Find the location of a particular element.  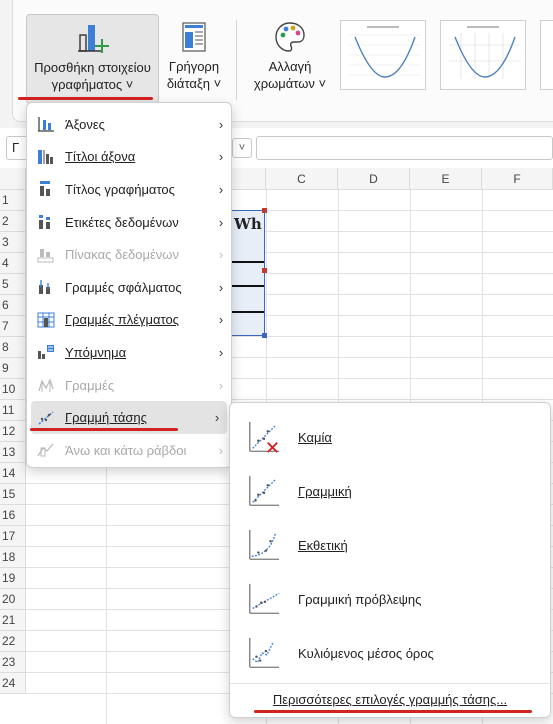

row-header: 6 is located at coordinates (13, 305).